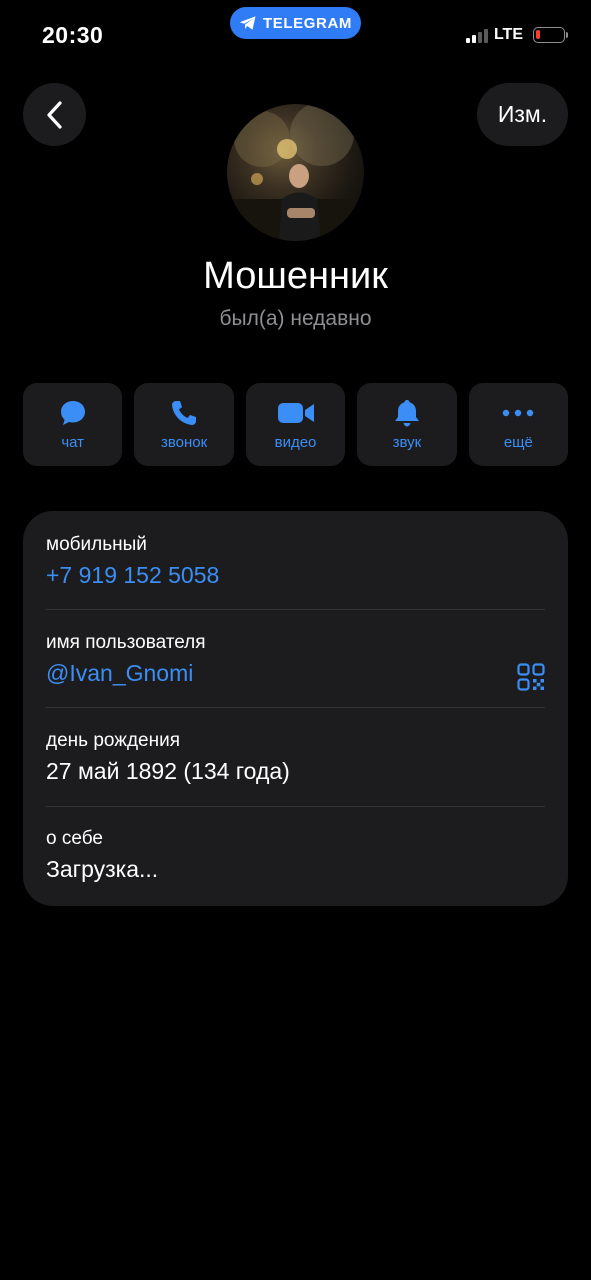  Describe the element at coordinates (295, 442) in the screenshot. I see `video-label: видео` at that location.